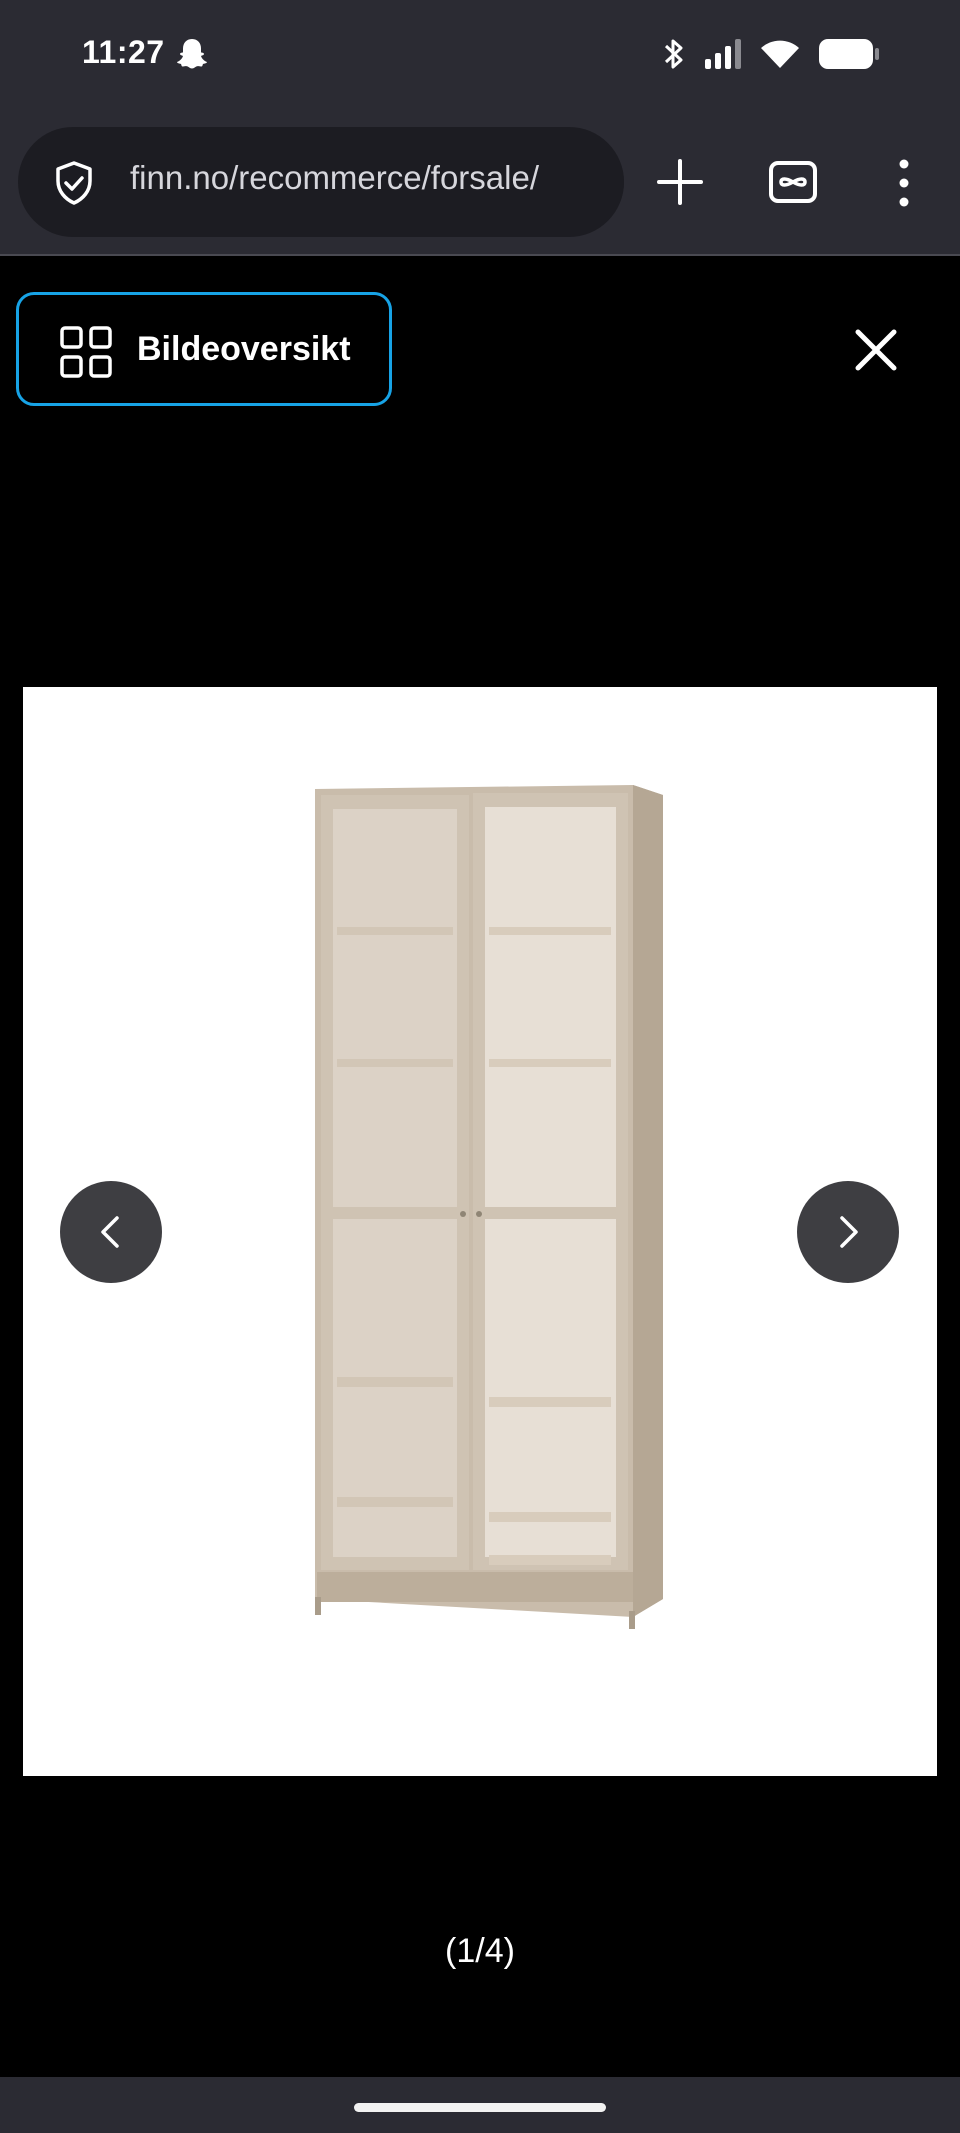 This screenshot has width=960, height=2133. I want to click on battery-icon, so click(849, 54).